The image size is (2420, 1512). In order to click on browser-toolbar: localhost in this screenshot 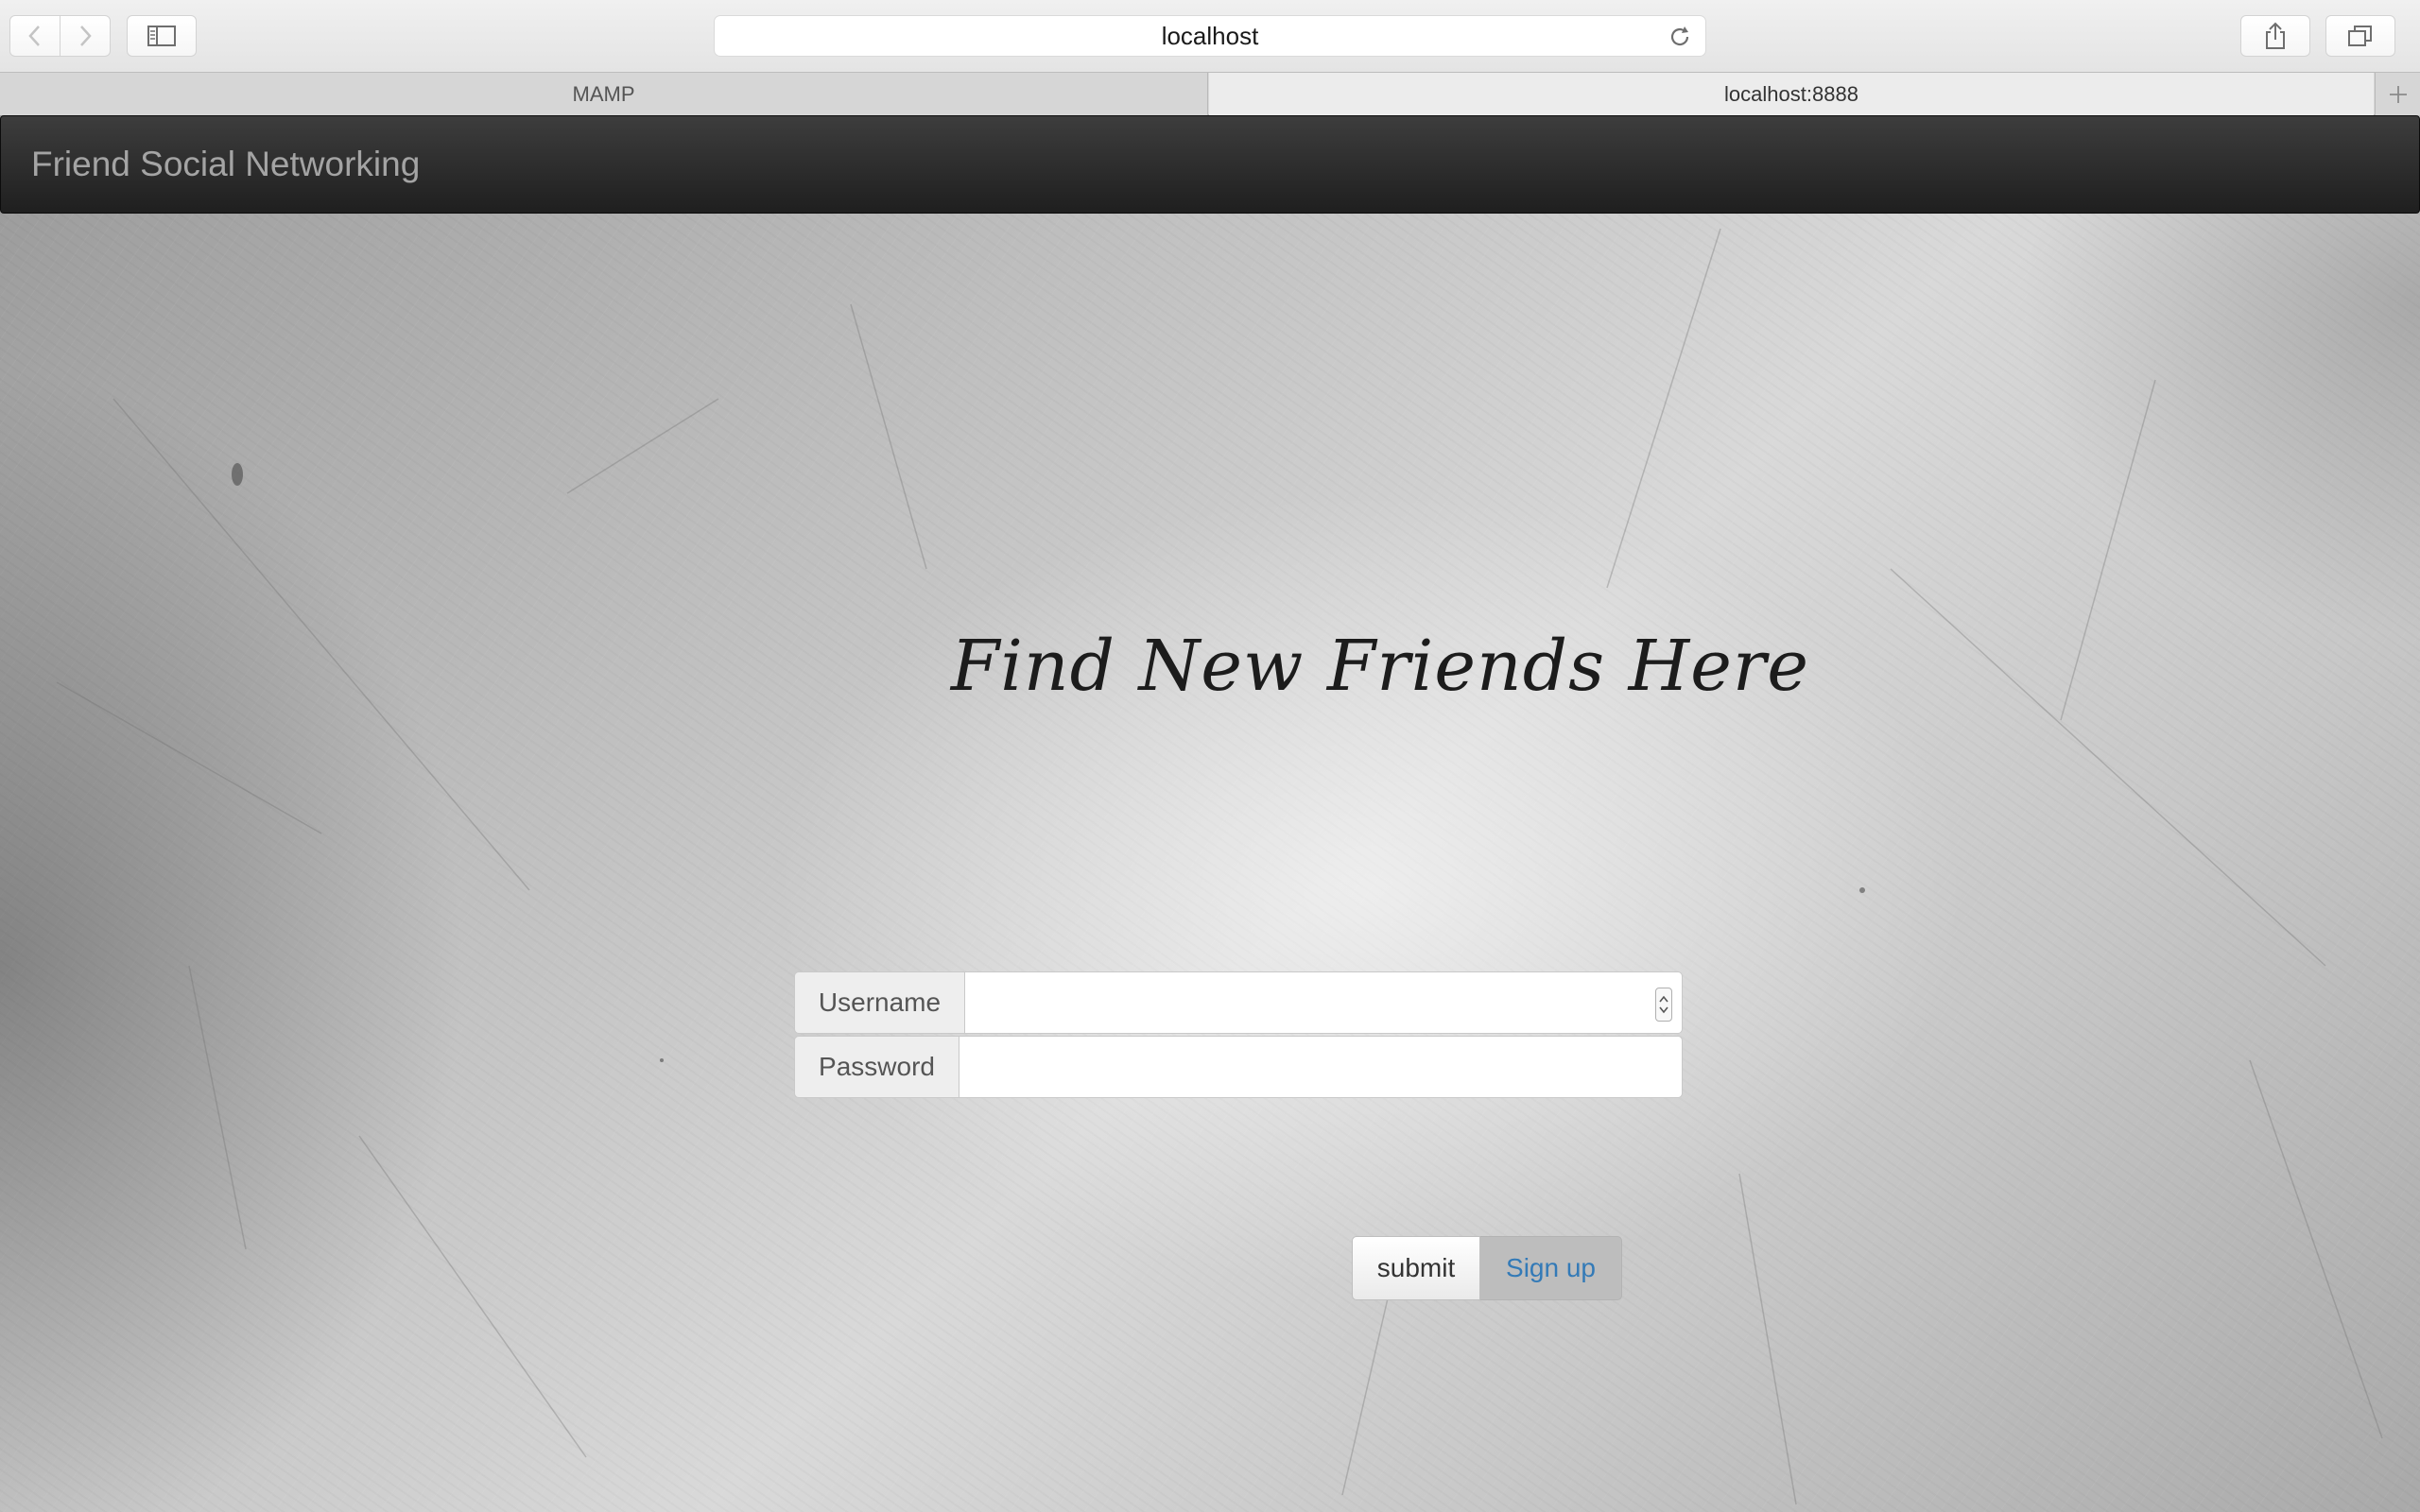, I will do `click(1210, 36)`.